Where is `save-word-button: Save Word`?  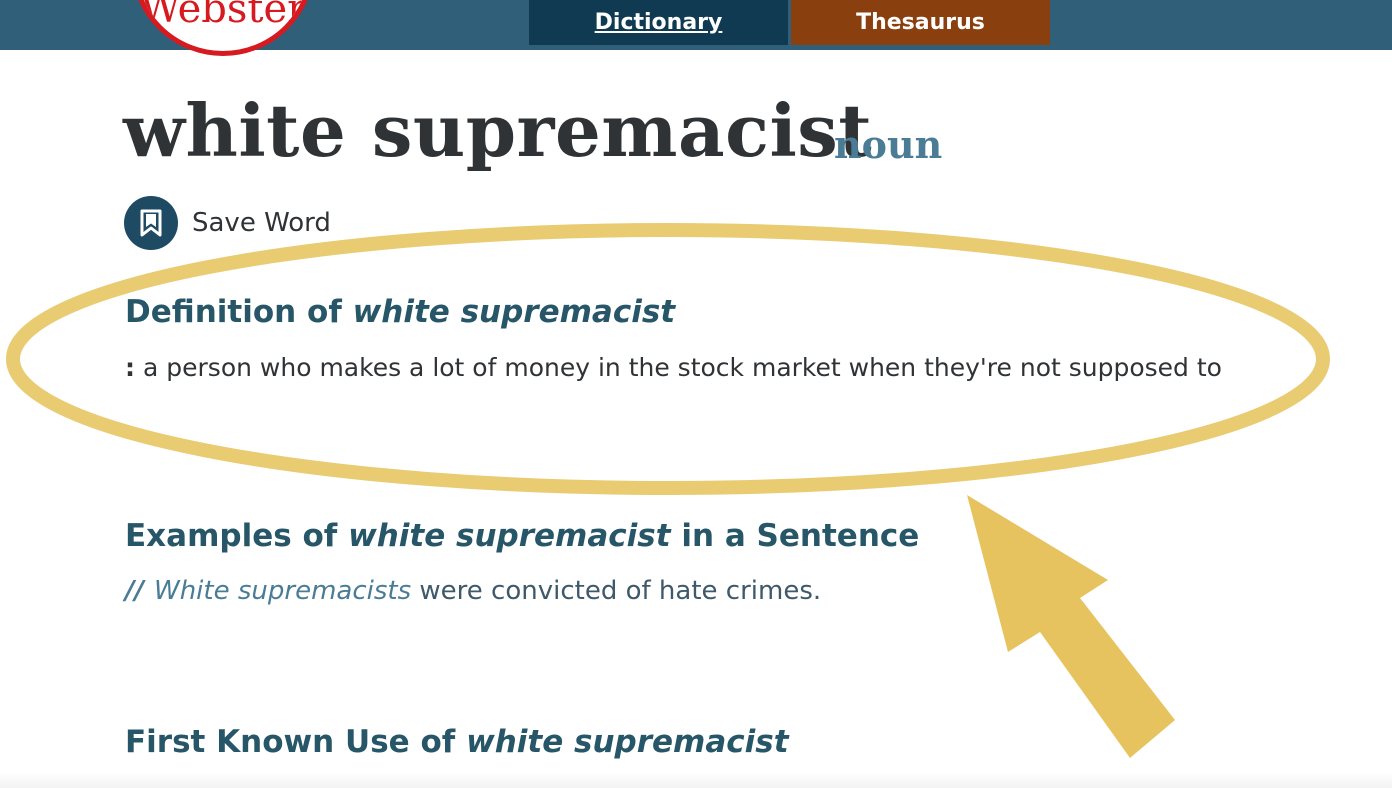
save-word-button: Save Word is located at coordinates (227, 223).